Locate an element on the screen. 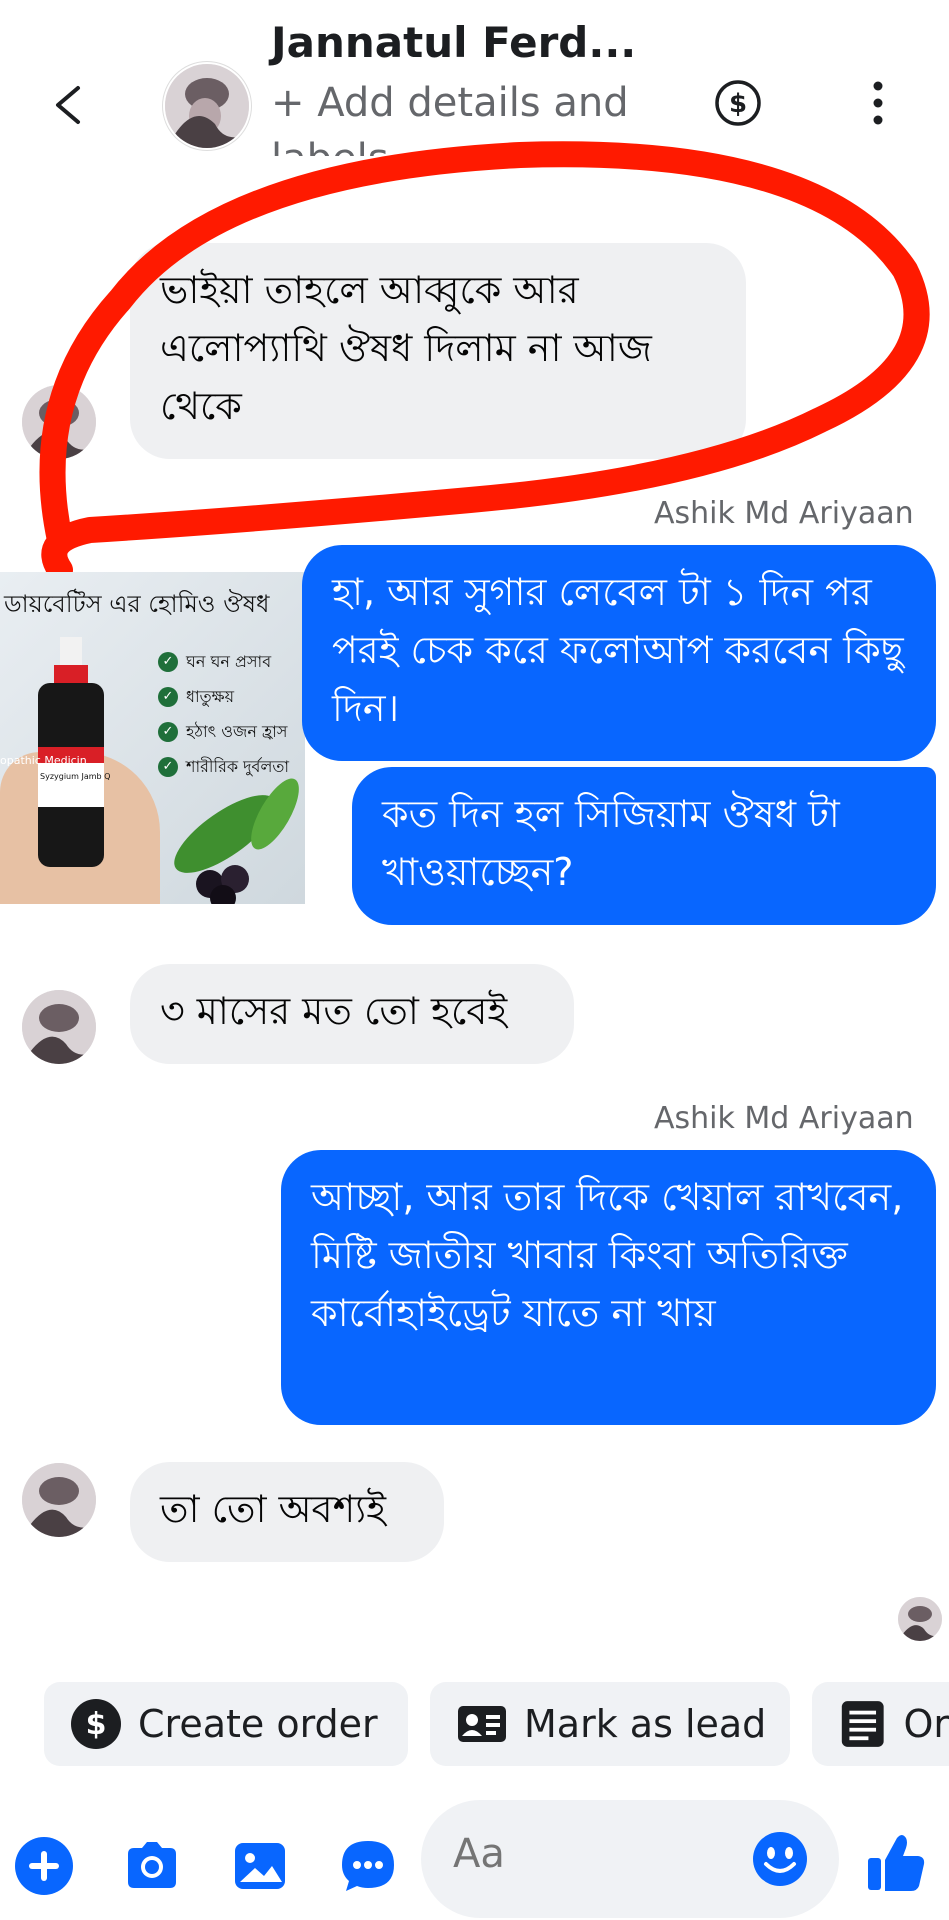 The width and height of the screenshot is (949, 1920). create-order-chip: $ Create order is located at coordinates (226, 1724).